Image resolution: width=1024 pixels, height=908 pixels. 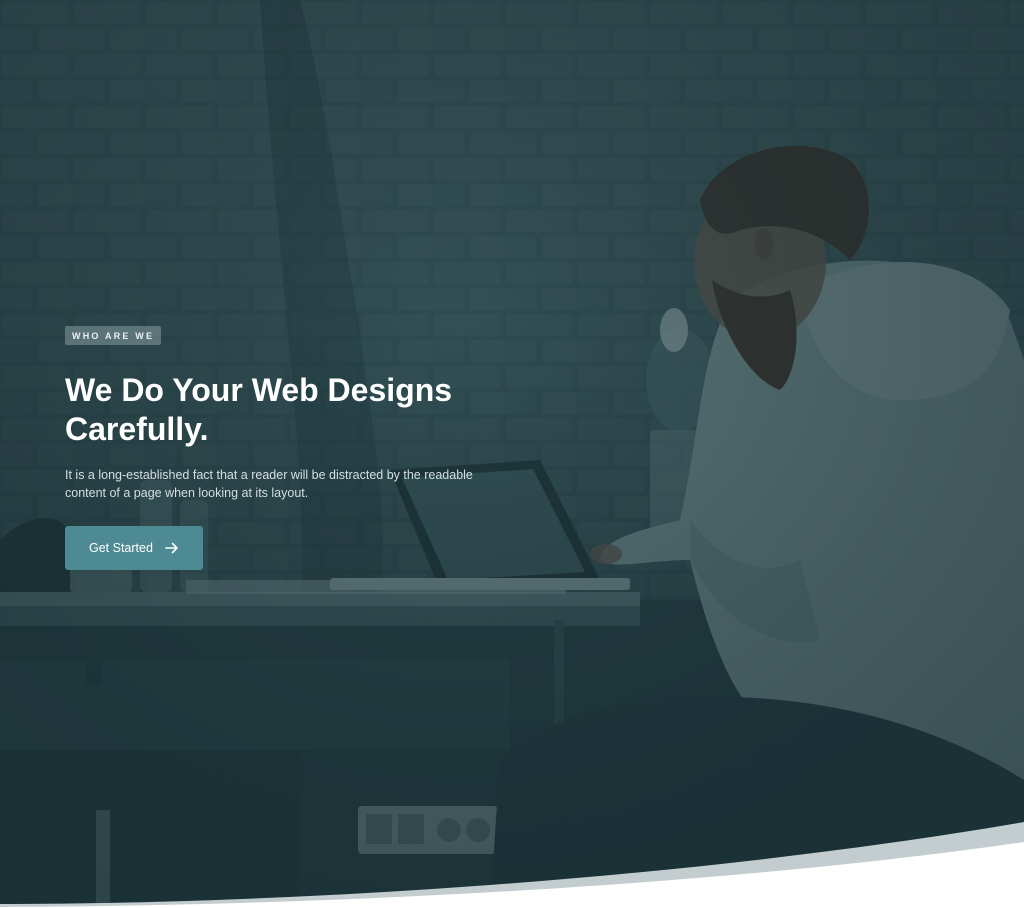 I want to click on bottom-wave-divider, so click(x=512, y=865).